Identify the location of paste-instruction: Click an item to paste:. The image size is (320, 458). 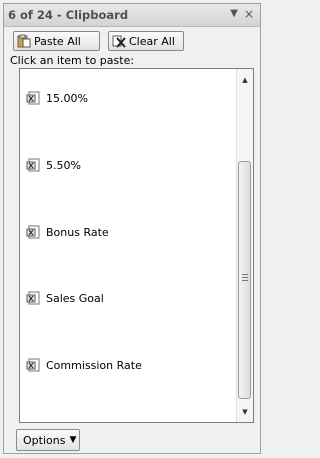
(72, 60).